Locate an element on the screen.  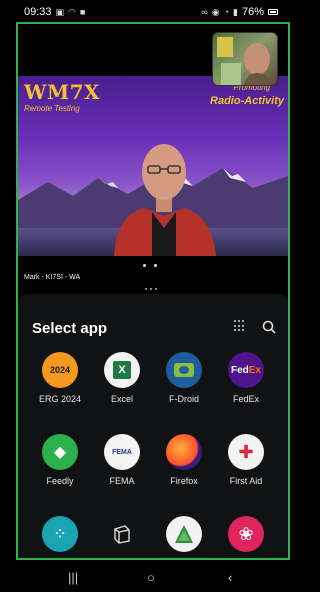
wifi-icon: ◔ is located at coordinates (226, 12).